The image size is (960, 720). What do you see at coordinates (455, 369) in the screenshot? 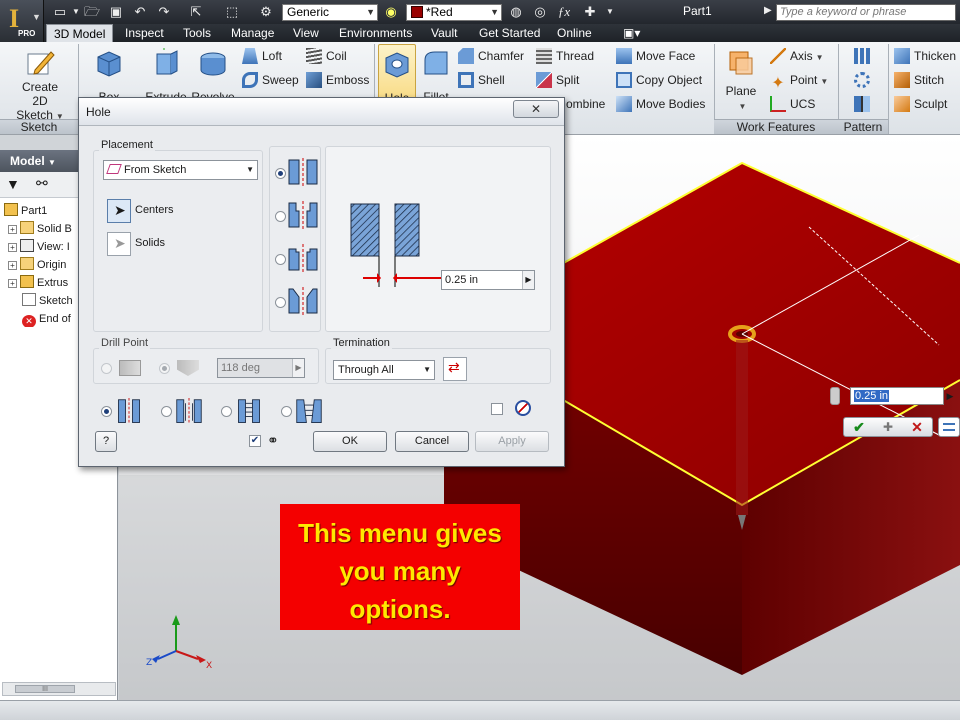
I see `flip-direction-button: ⇄` at bounding box center [455, 369].